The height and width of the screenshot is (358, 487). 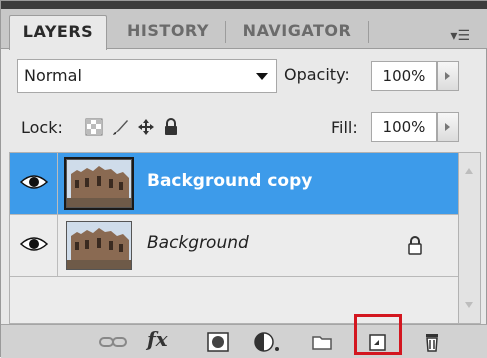 What do you see at coordinates (297, 32) in the screenshot?
I see `tab-navigator: NAVIGATOR` at bounding box center [297, 32].